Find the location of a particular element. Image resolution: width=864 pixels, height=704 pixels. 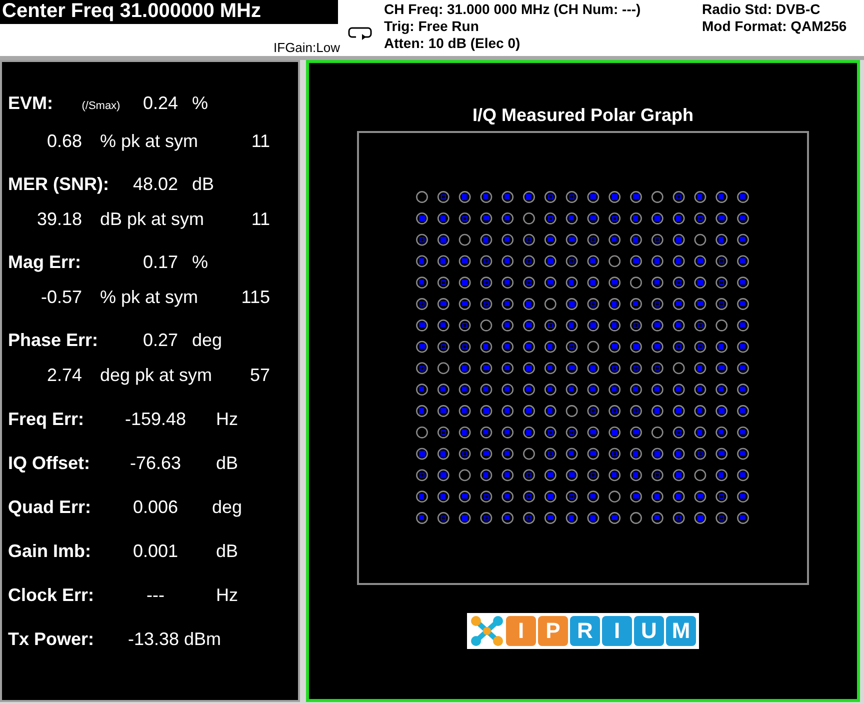

metric-value: -159.48 is located at coordinates (156, 419).